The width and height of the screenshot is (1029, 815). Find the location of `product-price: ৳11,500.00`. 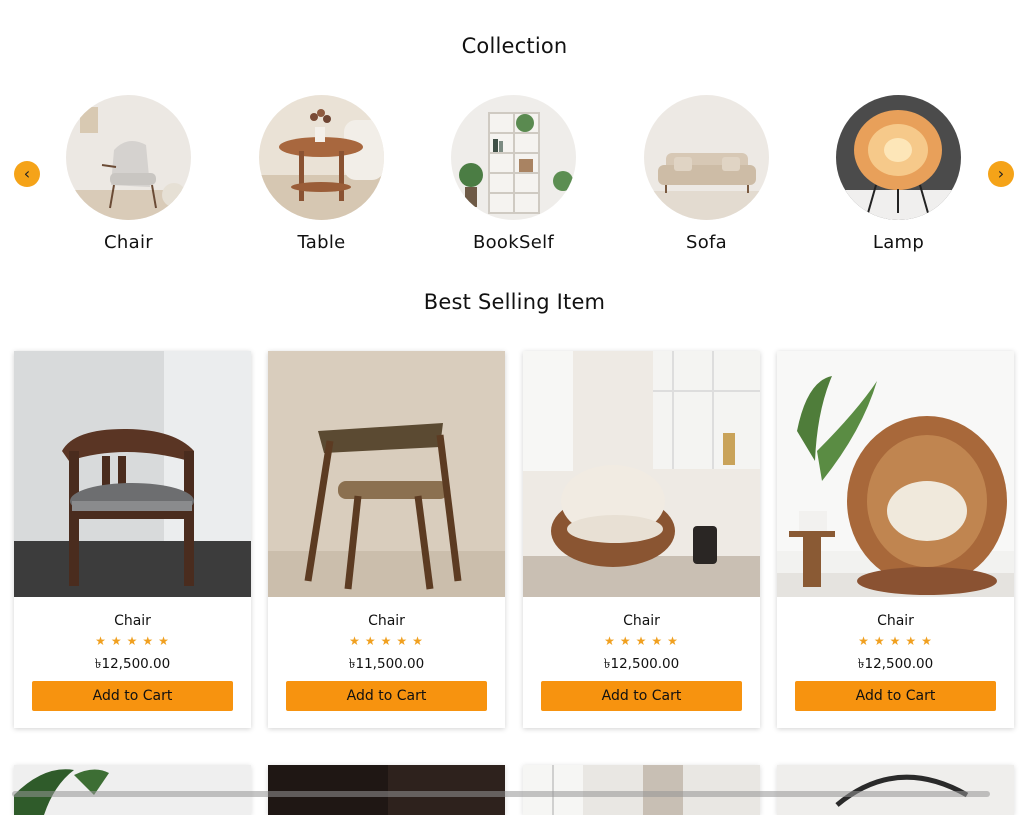

product-price: ৳11,500.00 is located at coordinates (386, 664).